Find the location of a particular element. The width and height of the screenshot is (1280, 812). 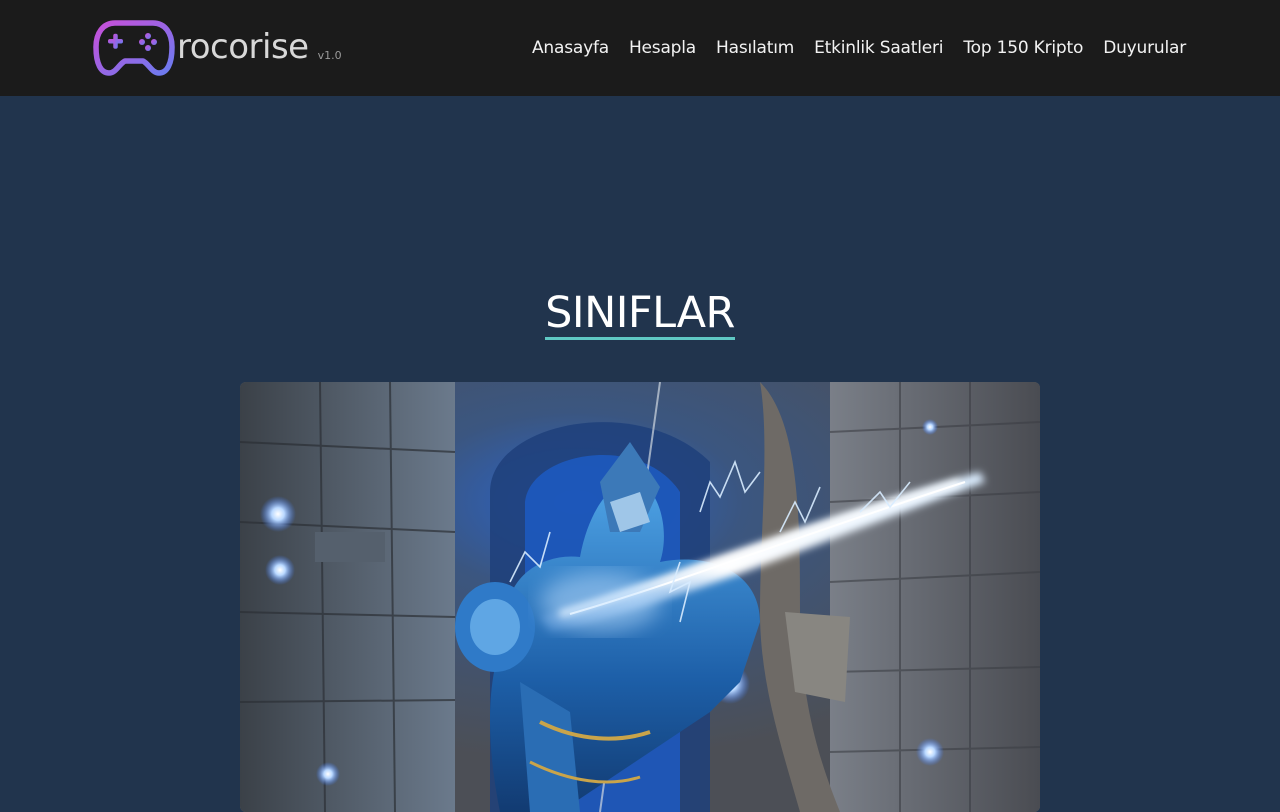

section-title-wrap: SINIFLAR is located at coordinates (640, 315).